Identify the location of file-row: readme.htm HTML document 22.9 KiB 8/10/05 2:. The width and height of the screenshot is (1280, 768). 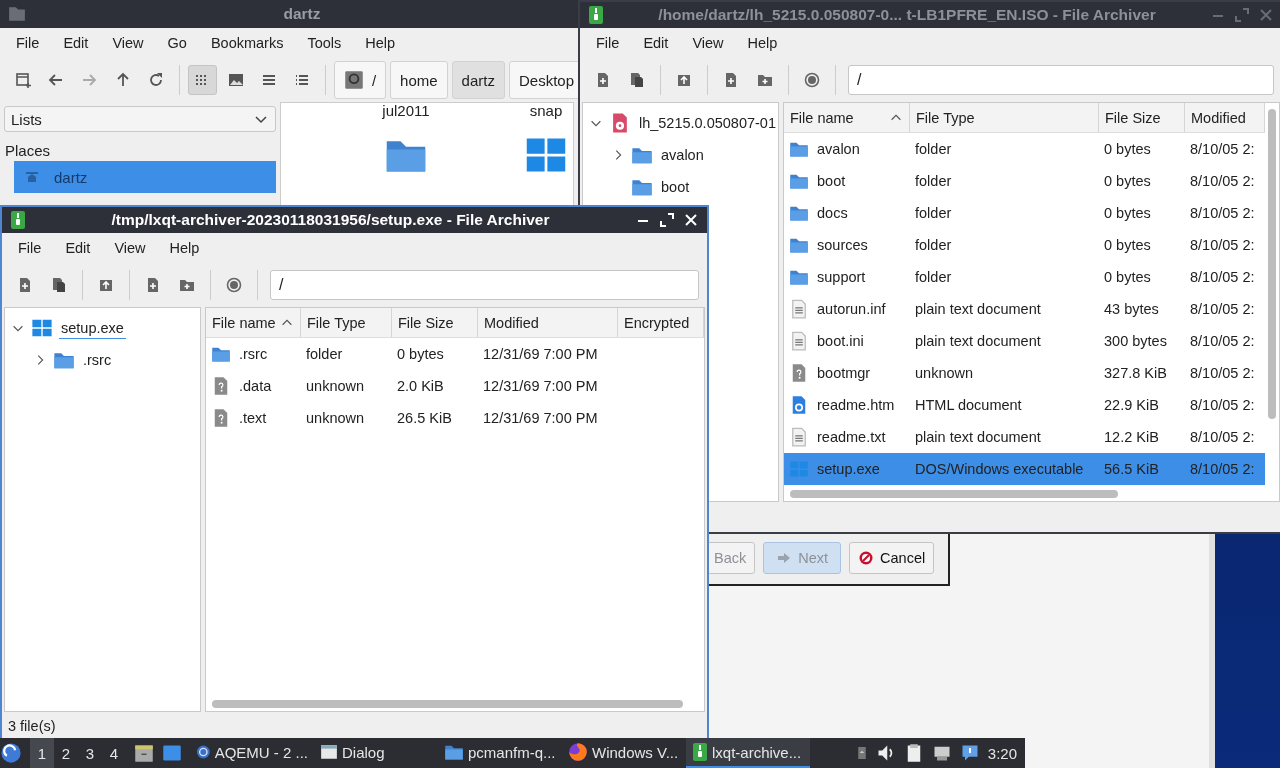
(1024, 405).